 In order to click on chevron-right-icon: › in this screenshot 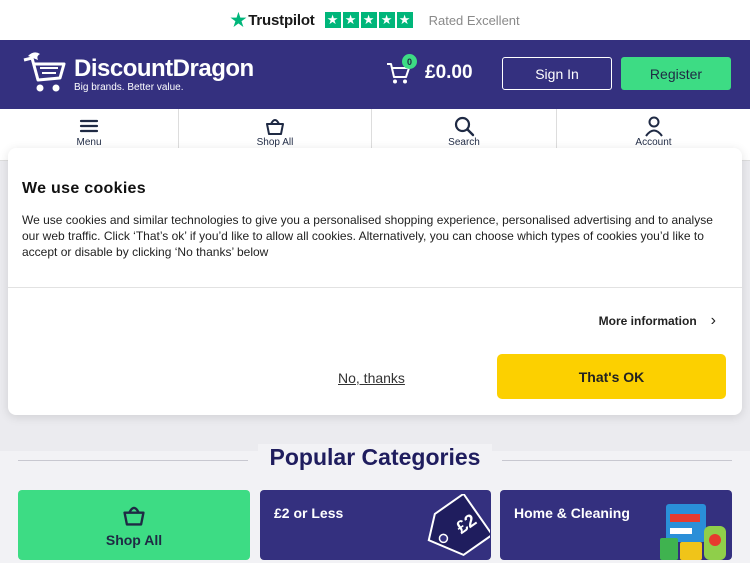, I will do `click(713, 320)`.